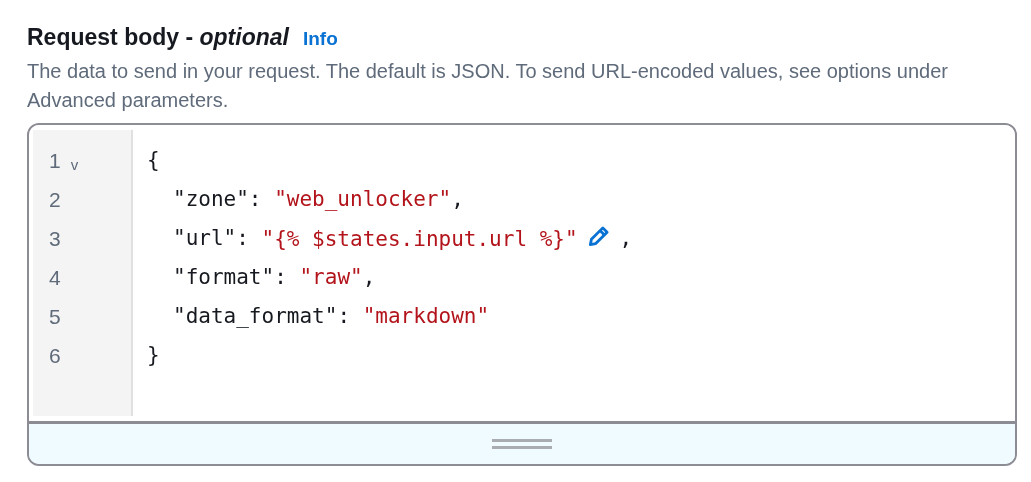  Describe the element at coordinates (55, 239) in the screenshot. I see `line-number: 3` at that location.